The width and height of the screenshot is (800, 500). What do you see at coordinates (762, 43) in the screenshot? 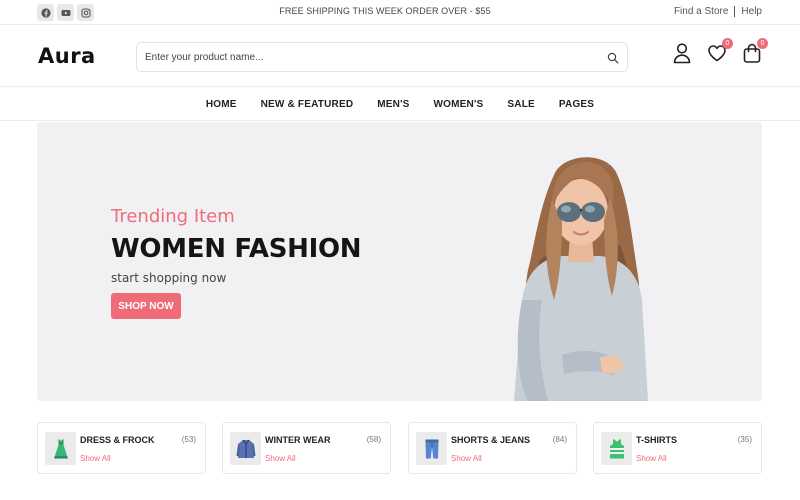
I see `cart-count-badge: 0` at bounding box center [762, 43].